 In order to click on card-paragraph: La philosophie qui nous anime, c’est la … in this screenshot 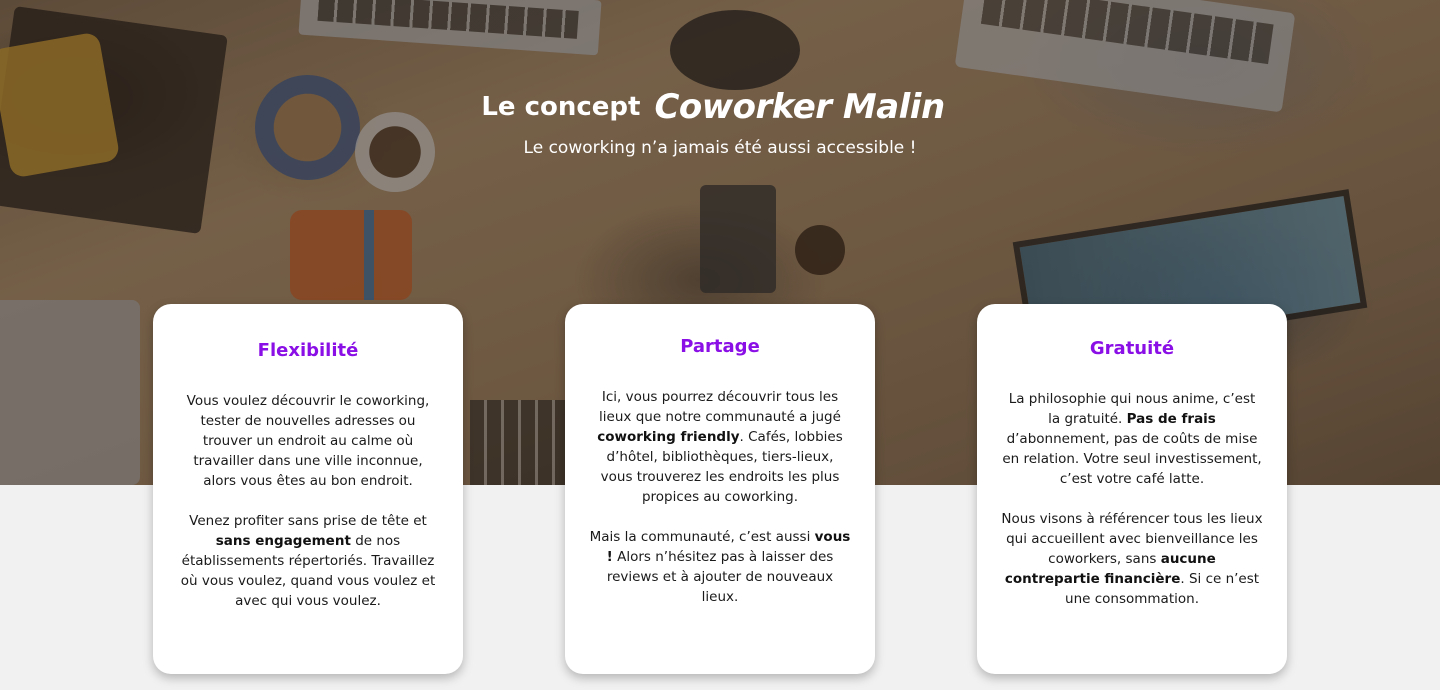, I will do `click(1132, 439)`.